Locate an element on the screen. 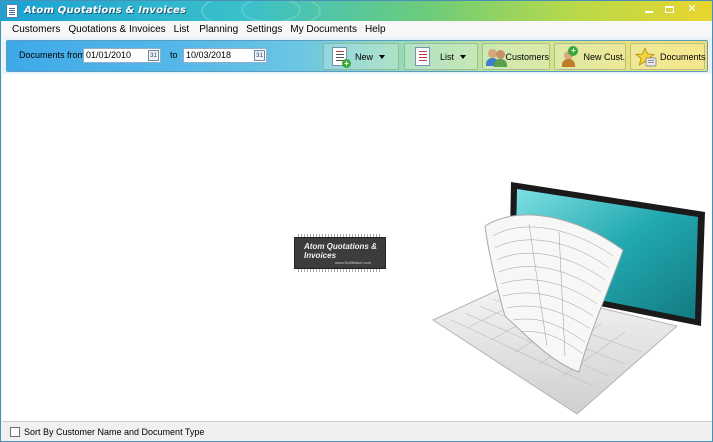 This screenshot has height=442, width=713. minimize-button is located at coordinates (649, 10).